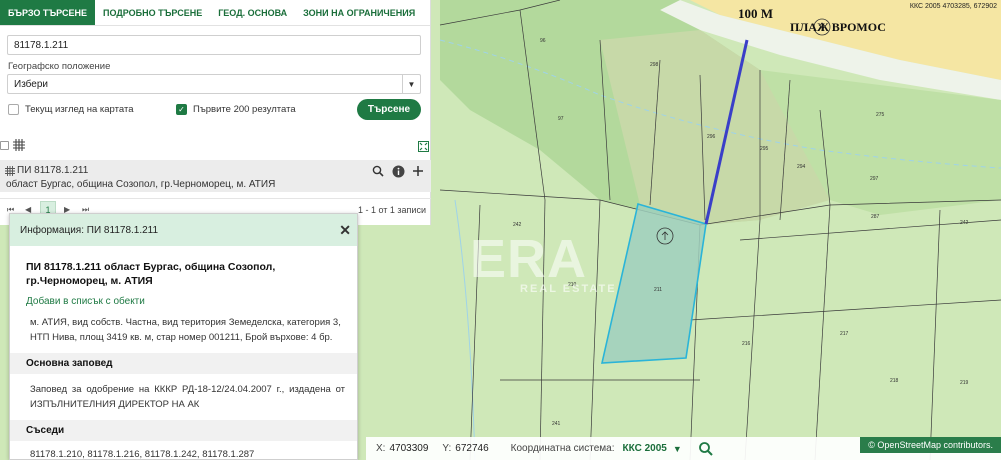  I want to click on results-toolbar, so click(215, 147).